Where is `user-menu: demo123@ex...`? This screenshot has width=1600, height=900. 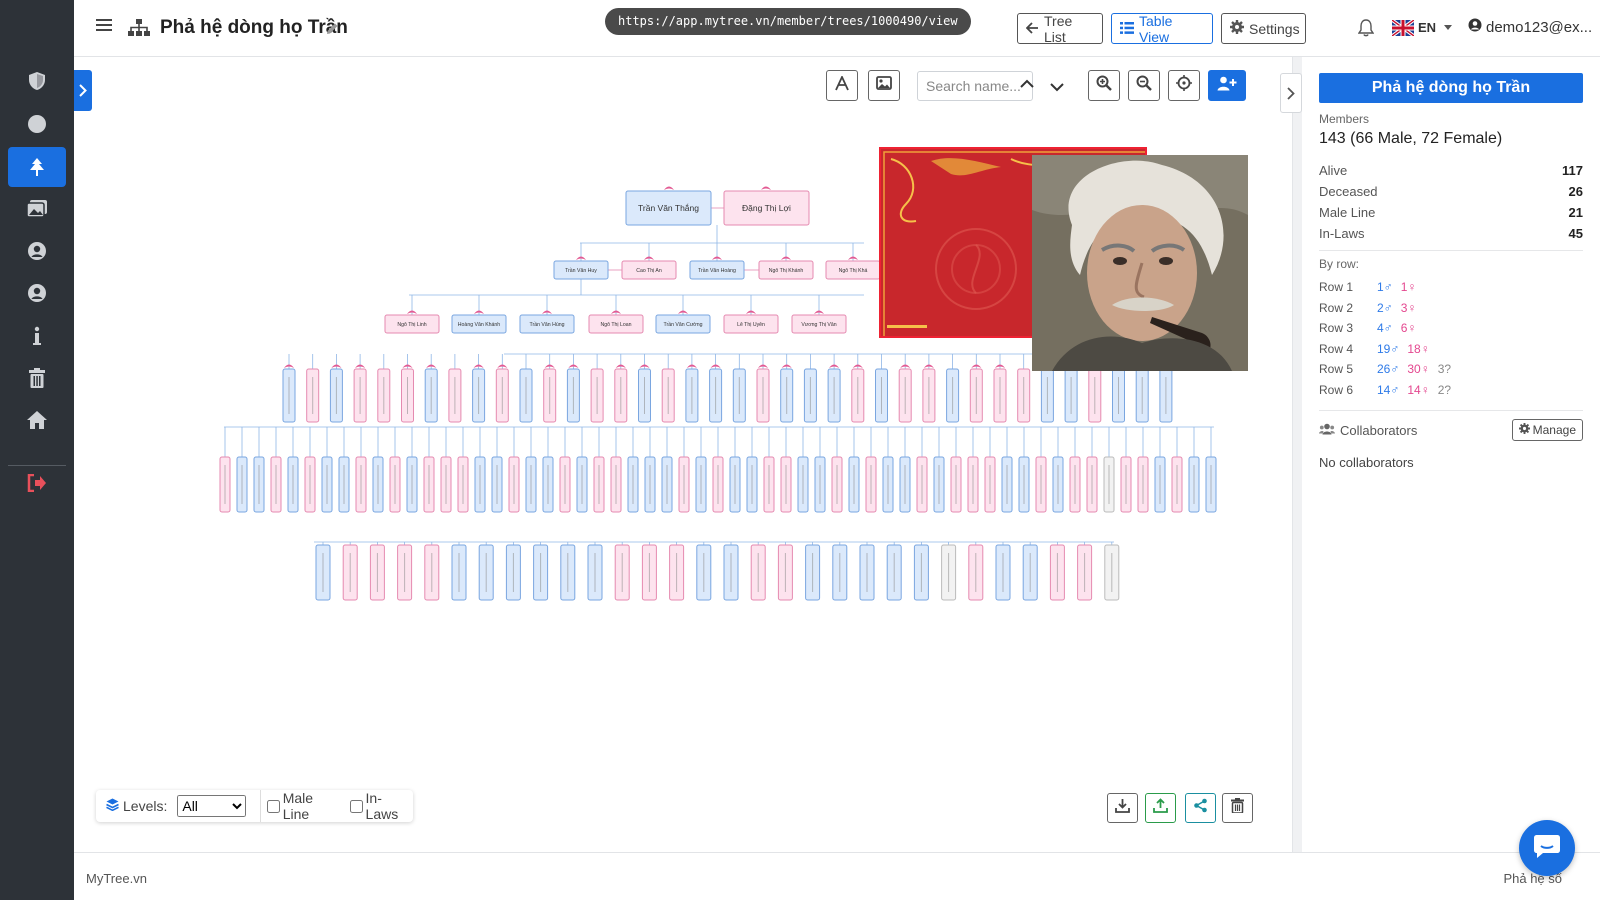
user-menu: demo123@ex... is located at coordinates (1530, 27).